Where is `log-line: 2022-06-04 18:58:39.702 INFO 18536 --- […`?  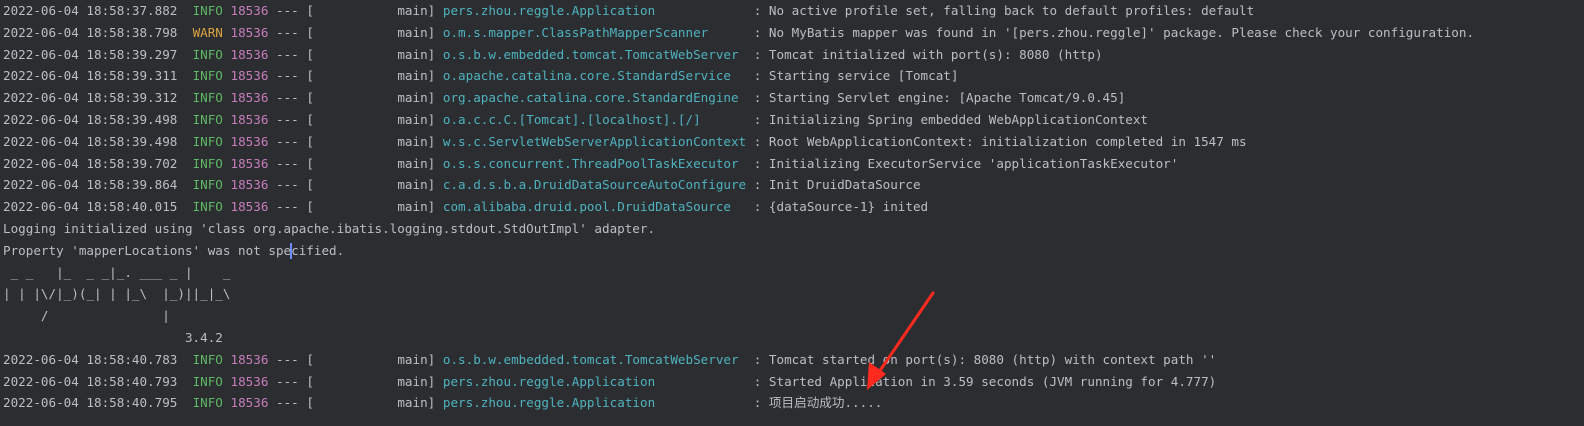 log-line: 2022-06-04 18:58:39.702 INFO 18536 --- [… is located at coordinates (590, 164).